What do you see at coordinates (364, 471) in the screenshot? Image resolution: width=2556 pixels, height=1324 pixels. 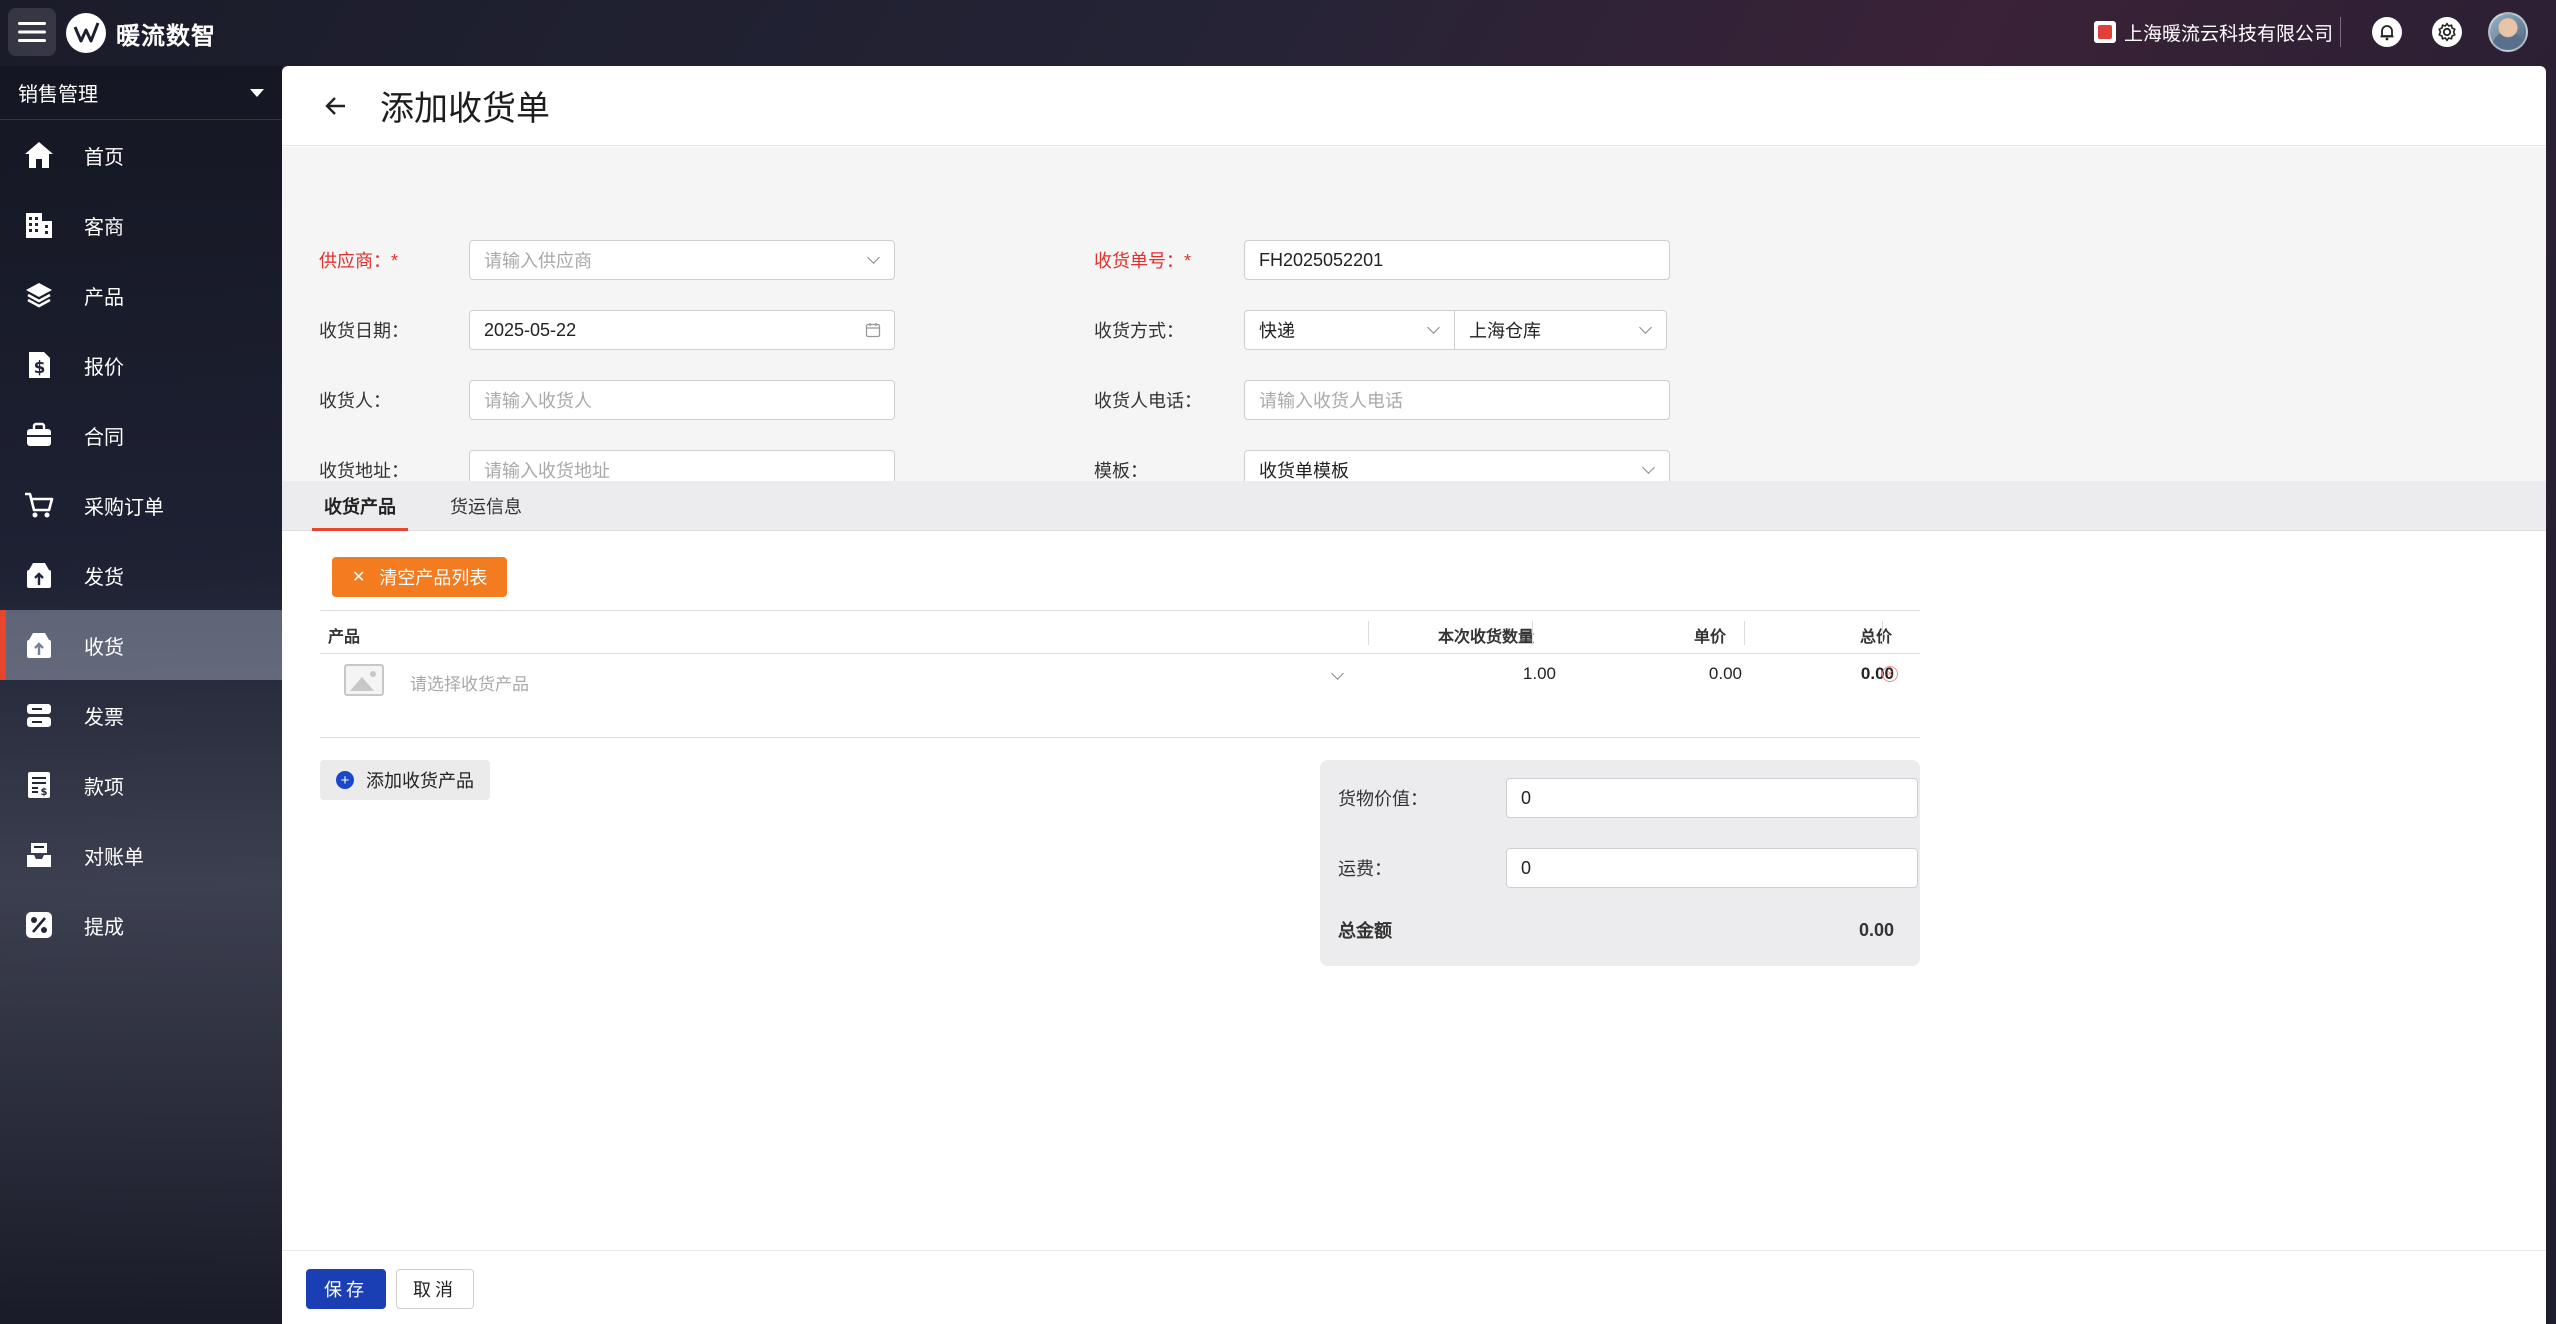 I see `address-label: 收货地址：` at bounding box center [364, 471].